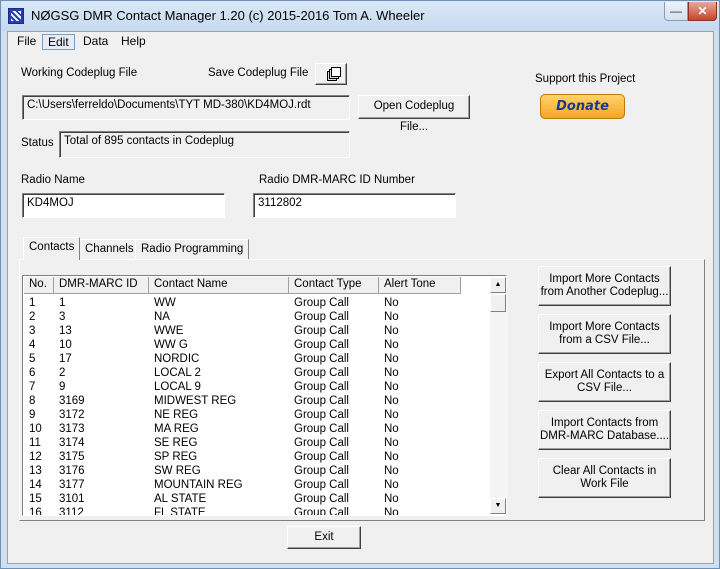  What do you see at coordinates (257, 331) in the screenshot?
I see `table-row: 3 13 WWE Group Call No` at bounding box center [257, 331].